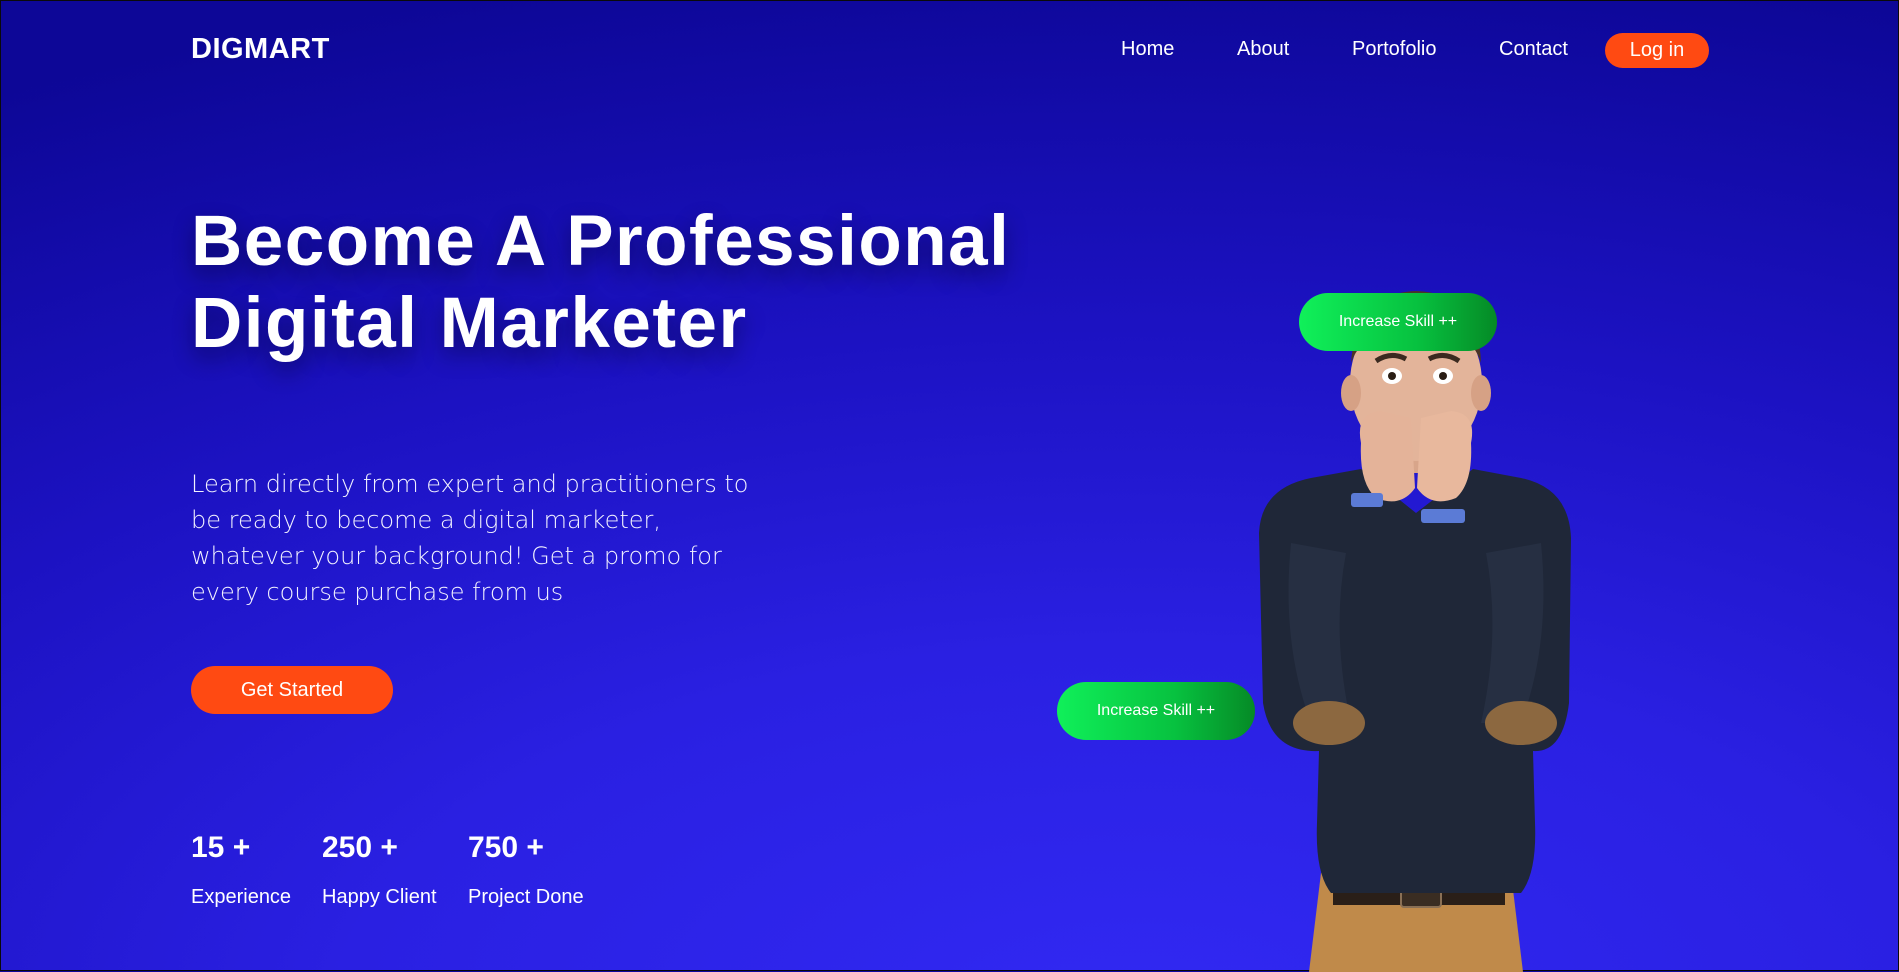 The width and height of the screenshot is (1899, 972). I want to click on login-button: Log in, so click(1657, 50).